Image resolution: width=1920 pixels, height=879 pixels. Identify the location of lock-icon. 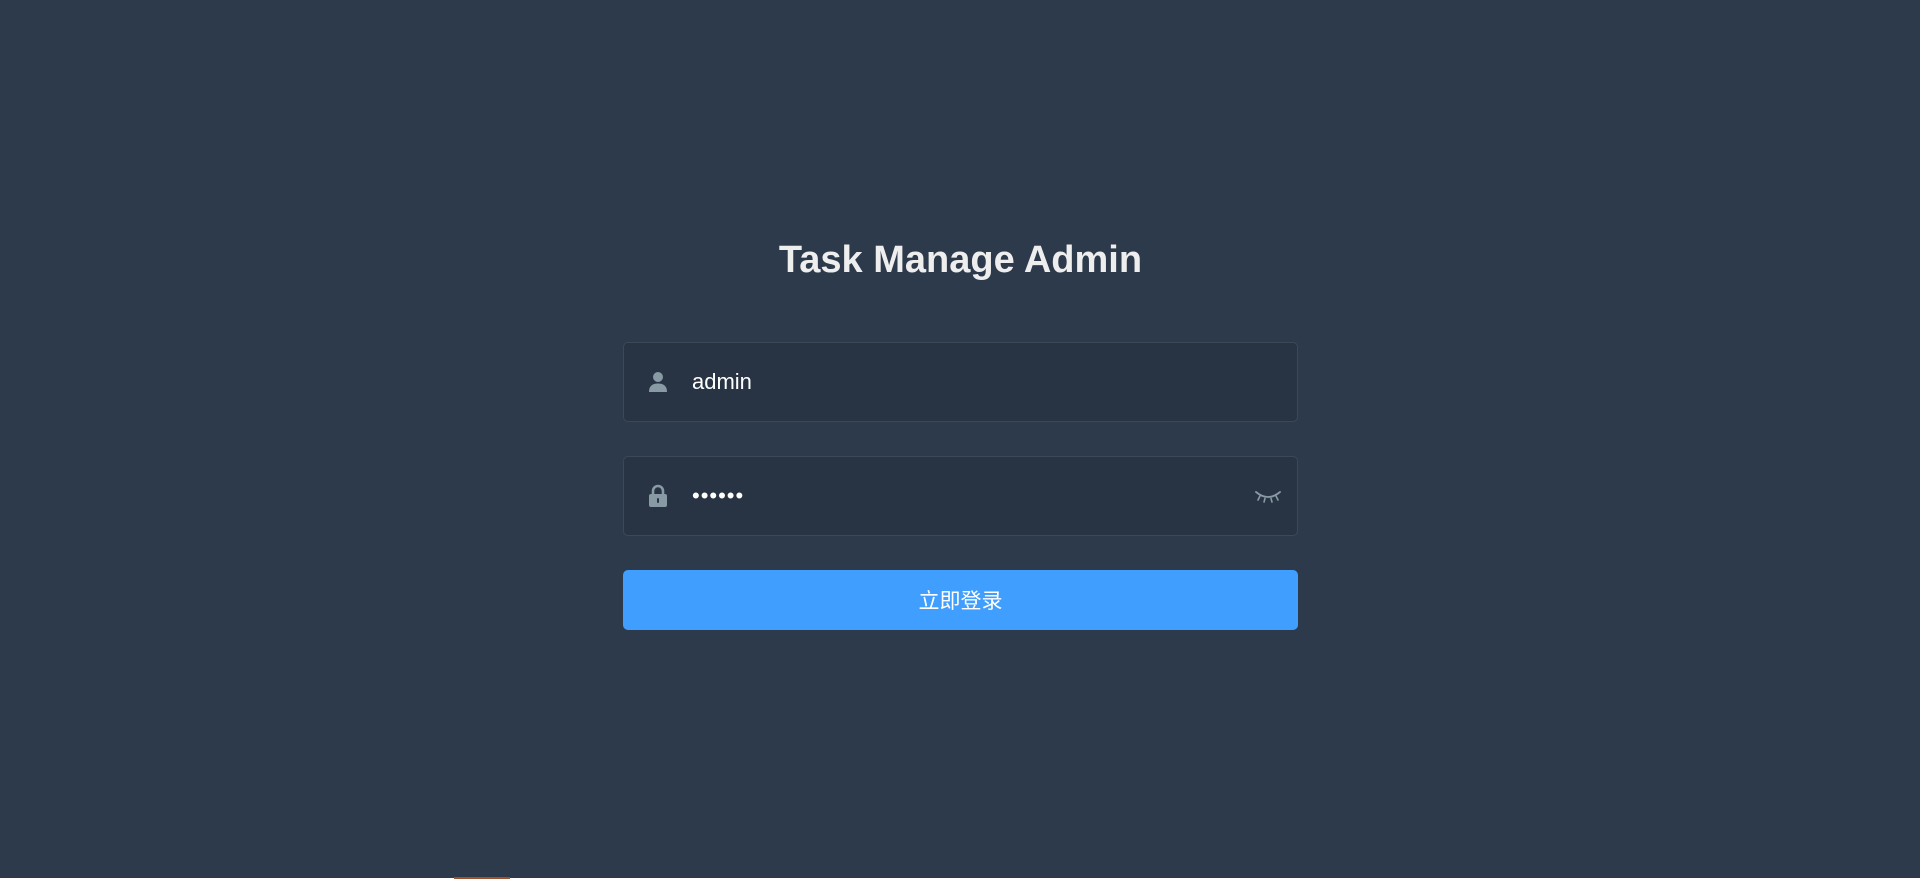
(658, 496).